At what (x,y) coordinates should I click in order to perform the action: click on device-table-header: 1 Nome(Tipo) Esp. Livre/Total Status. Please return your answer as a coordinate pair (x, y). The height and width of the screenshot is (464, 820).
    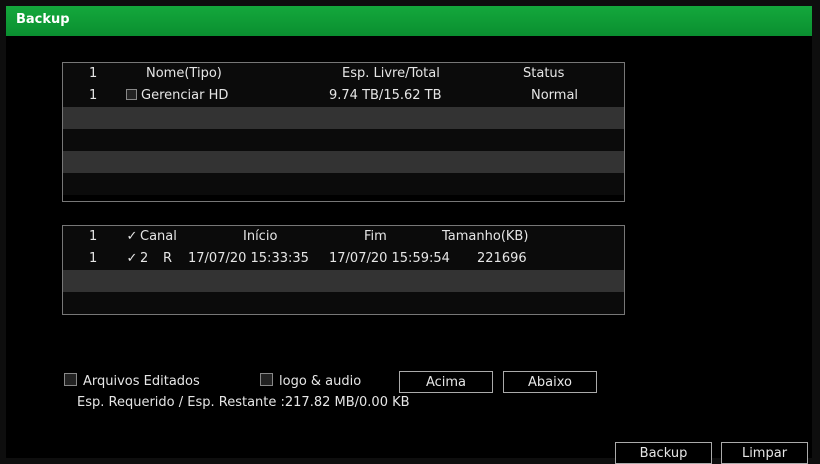
    Looking at the image, I should click on (343, 74).